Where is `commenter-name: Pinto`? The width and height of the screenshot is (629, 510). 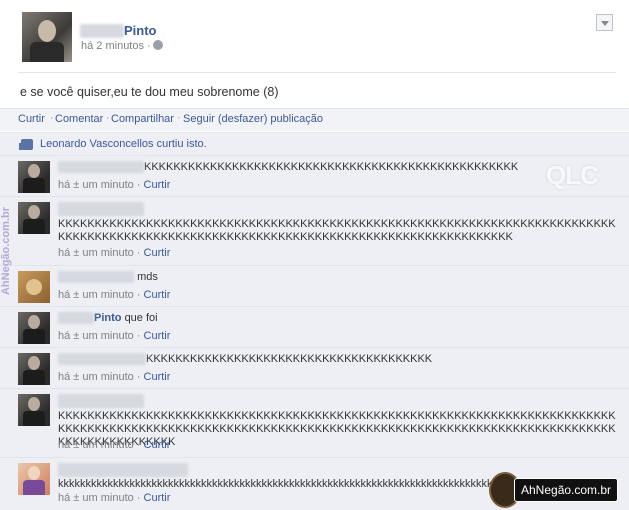 commenter-name: Pinto is located at coordinates (108, 318).